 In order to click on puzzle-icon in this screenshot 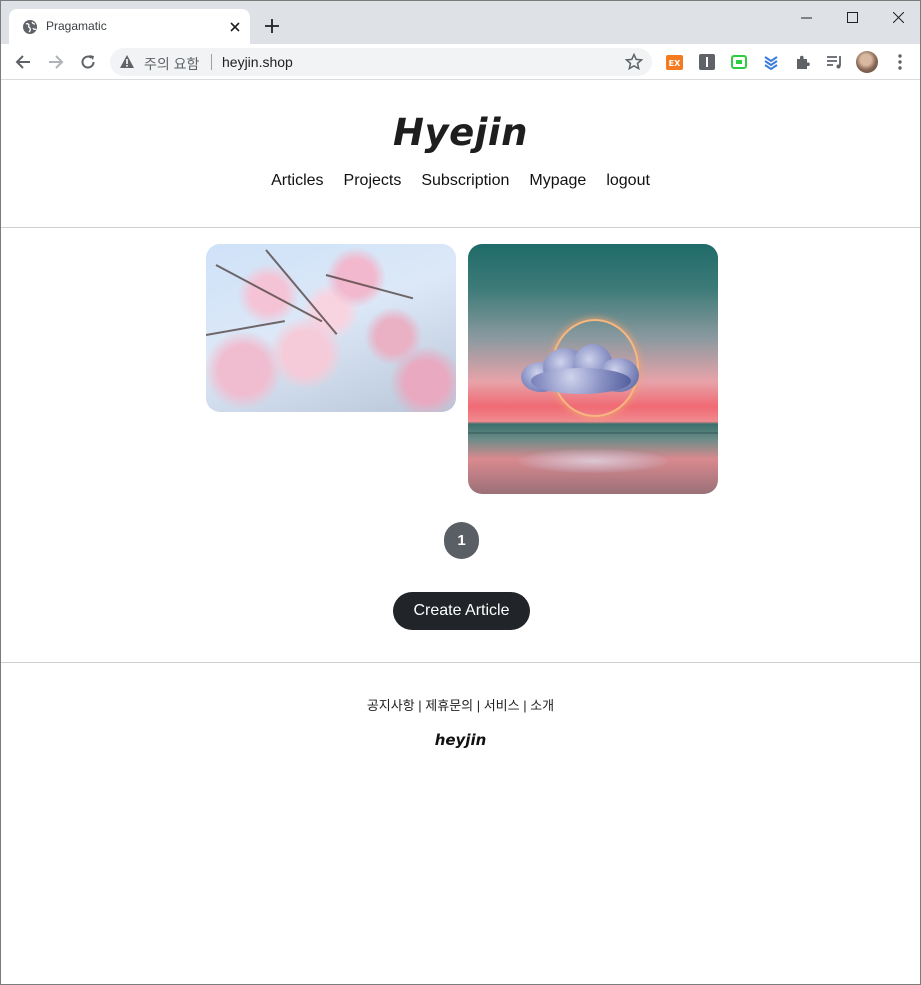, I will do `click(803, 62)`.